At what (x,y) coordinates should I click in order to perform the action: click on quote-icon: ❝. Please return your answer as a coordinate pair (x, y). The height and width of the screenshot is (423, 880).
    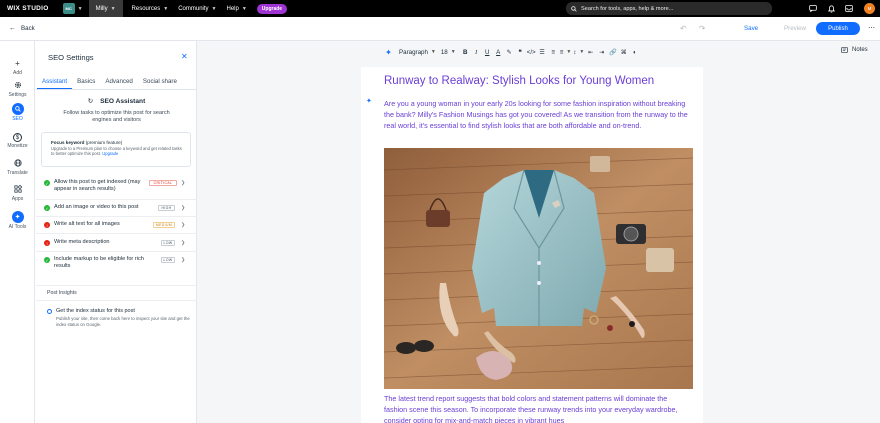
    Looking at the image, I should click on (520, 52).